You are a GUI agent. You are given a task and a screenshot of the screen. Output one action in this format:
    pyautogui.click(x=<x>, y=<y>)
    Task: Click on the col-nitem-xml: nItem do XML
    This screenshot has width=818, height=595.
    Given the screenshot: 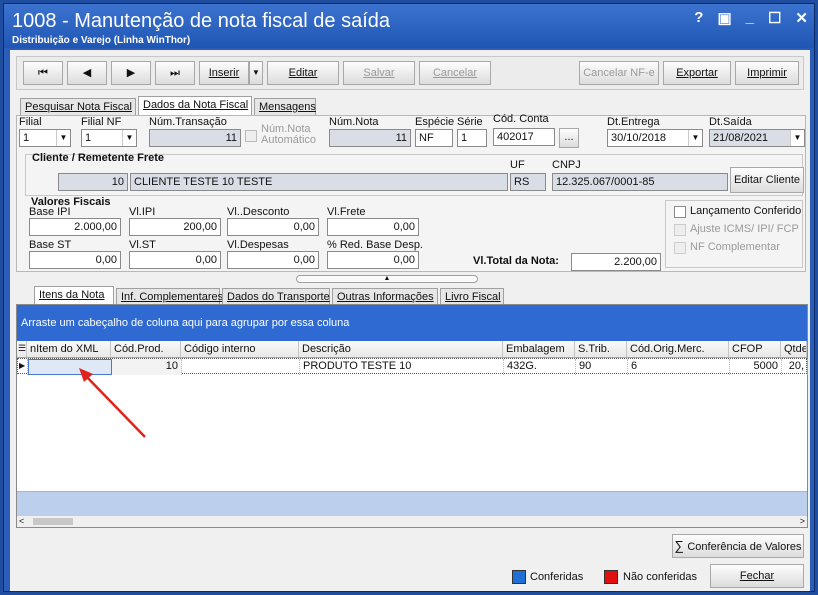 What is the action you would take?
    pyautogui.click(x=69, y=349)
    